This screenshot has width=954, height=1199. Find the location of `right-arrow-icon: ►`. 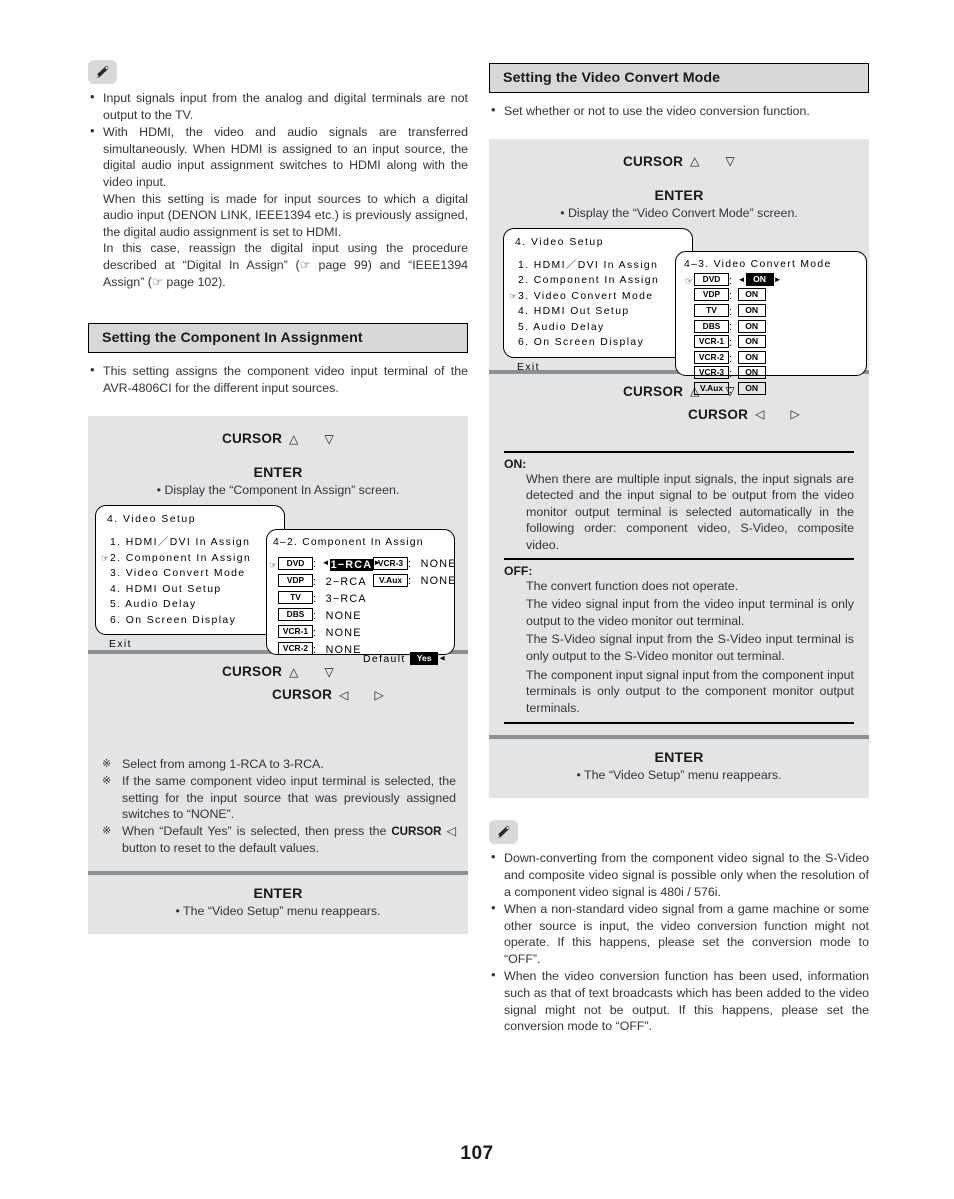

right-arrow-icon: ► is located at coordinates (778, 279).